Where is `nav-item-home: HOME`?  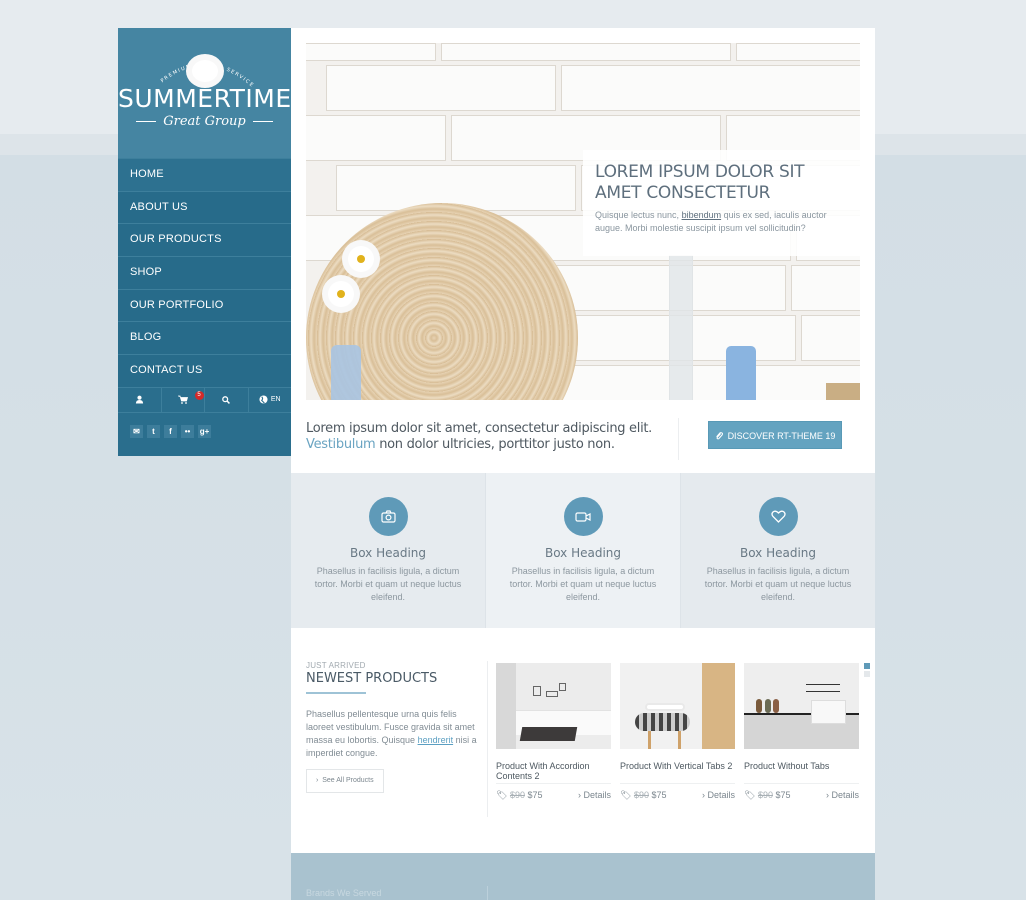
nav-item-home: HOME is located at coordinates (204, 174).